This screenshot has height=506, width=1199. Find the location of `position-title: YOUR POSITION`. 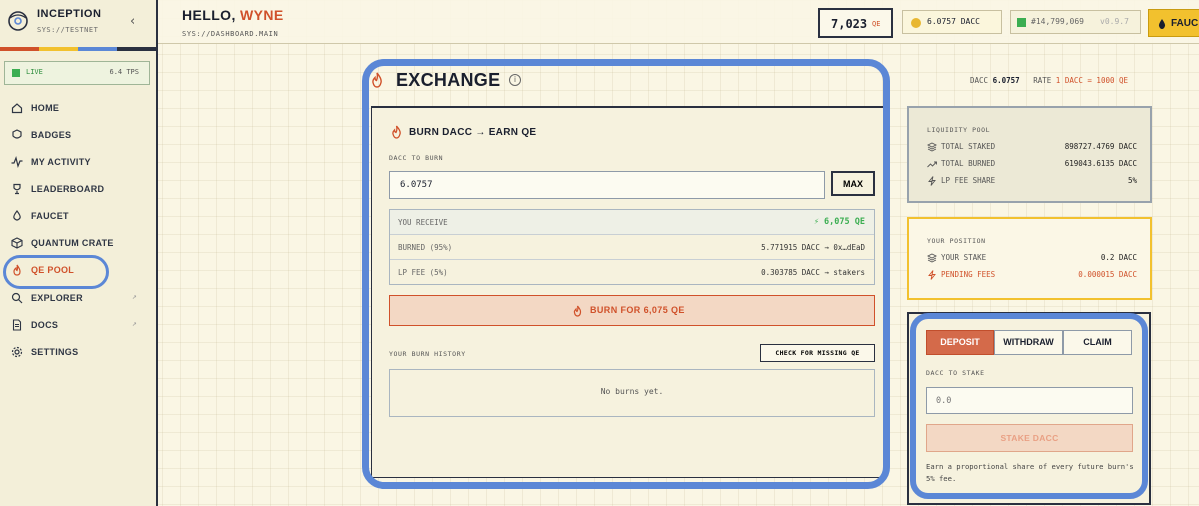

position-title: YOUR POSITION is located at coordinates (956, 241).